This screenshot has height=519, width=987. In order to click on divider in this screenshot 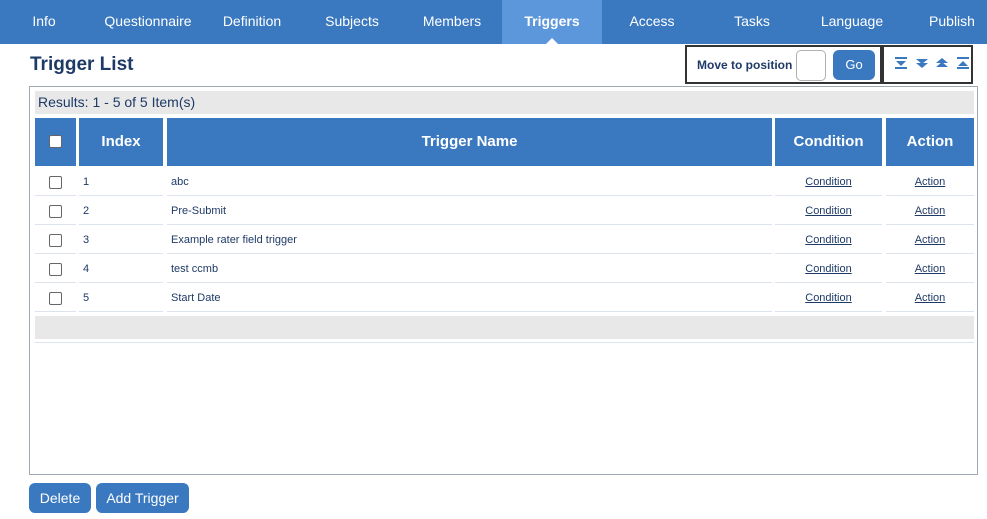, I will do `click(504, 342)`.